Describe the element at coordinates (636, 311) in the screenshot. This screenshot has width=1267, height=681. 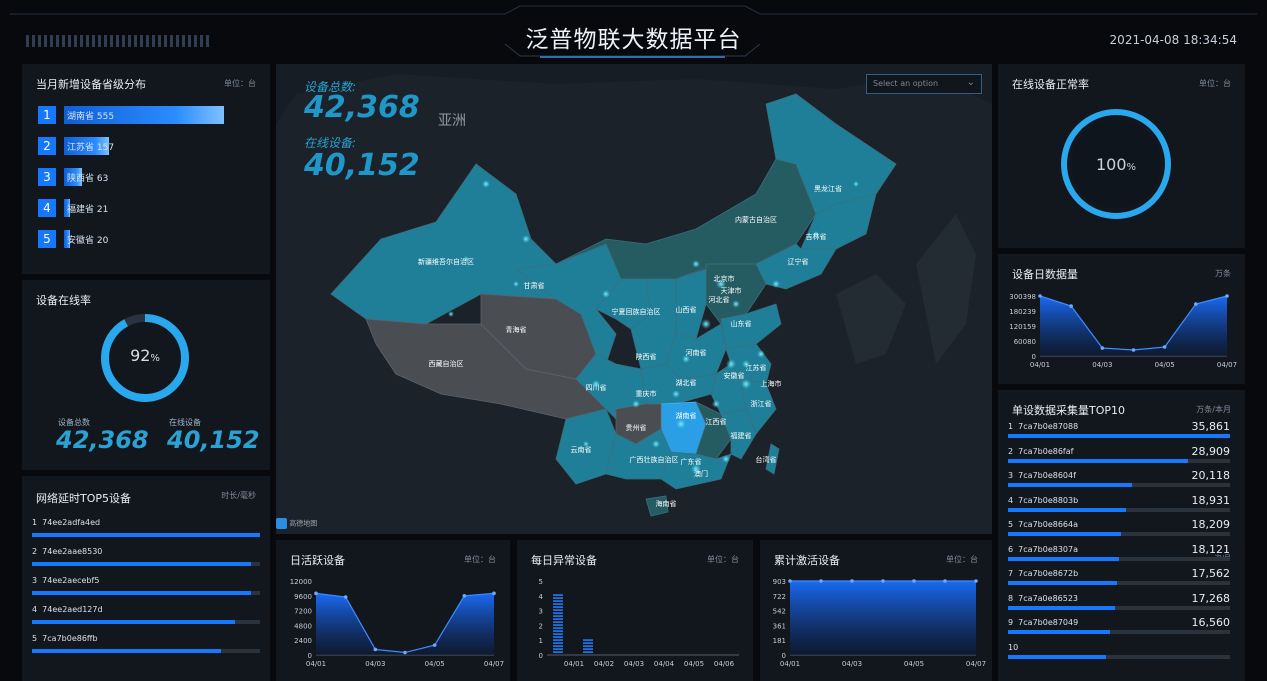
I see `label-ningxia: 宁夏回族自治区` at that location.